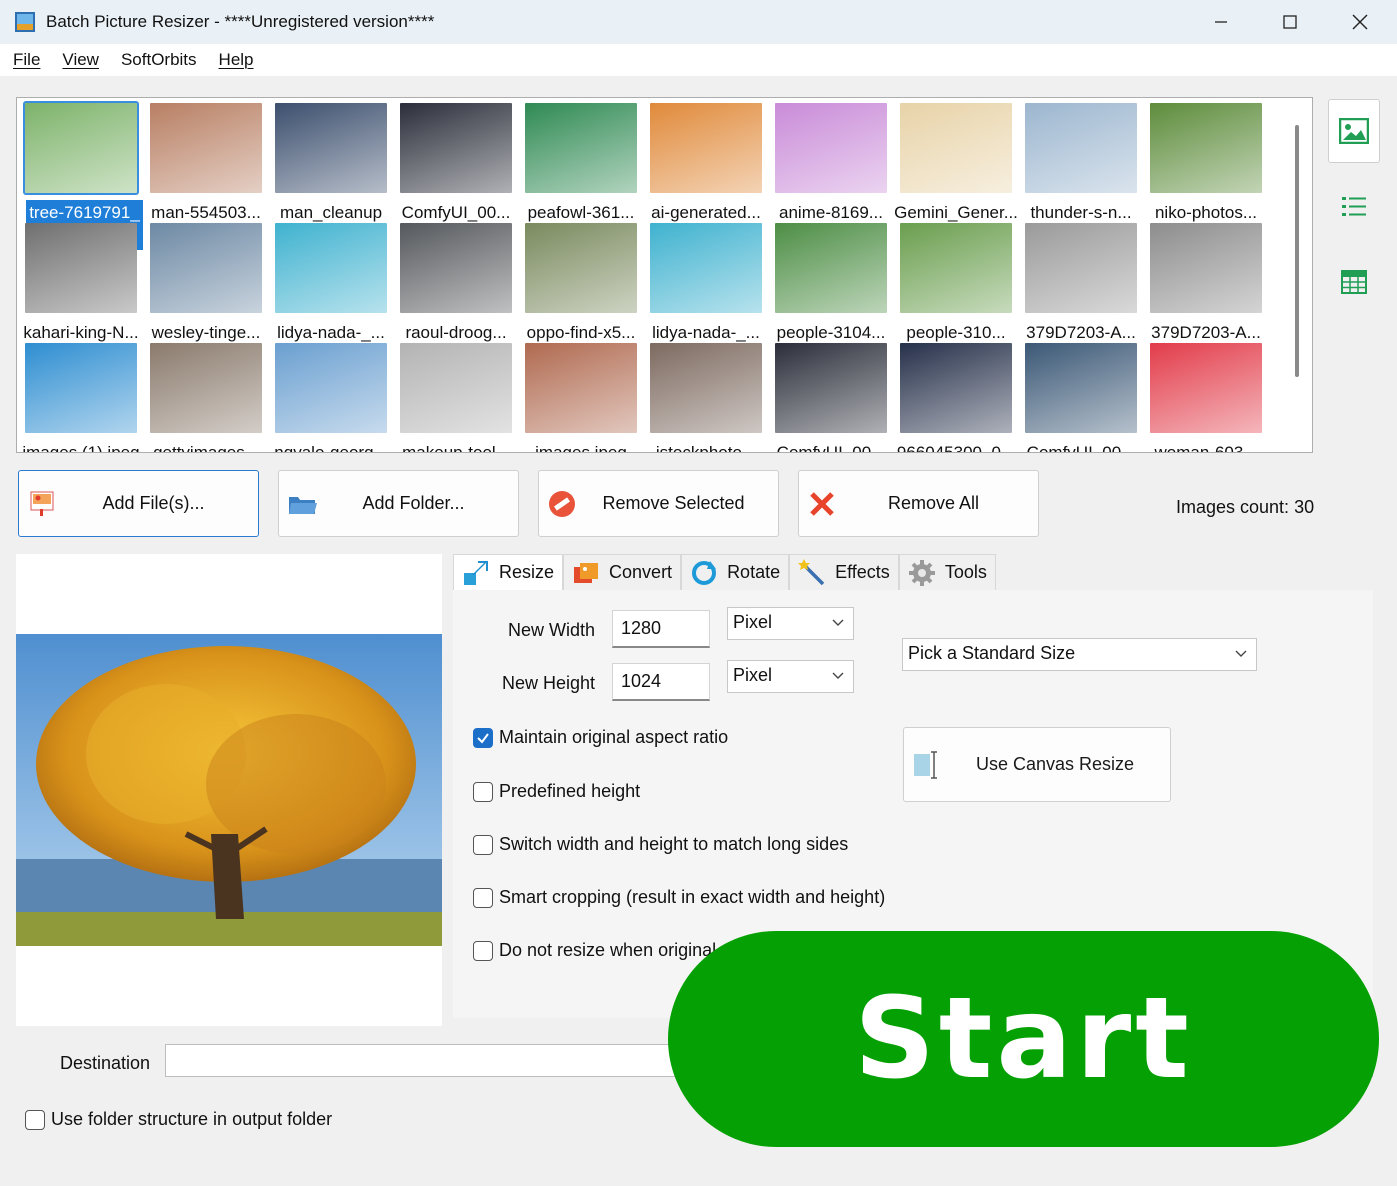  I want to click on grid-view-icon, so click(1354, 282).